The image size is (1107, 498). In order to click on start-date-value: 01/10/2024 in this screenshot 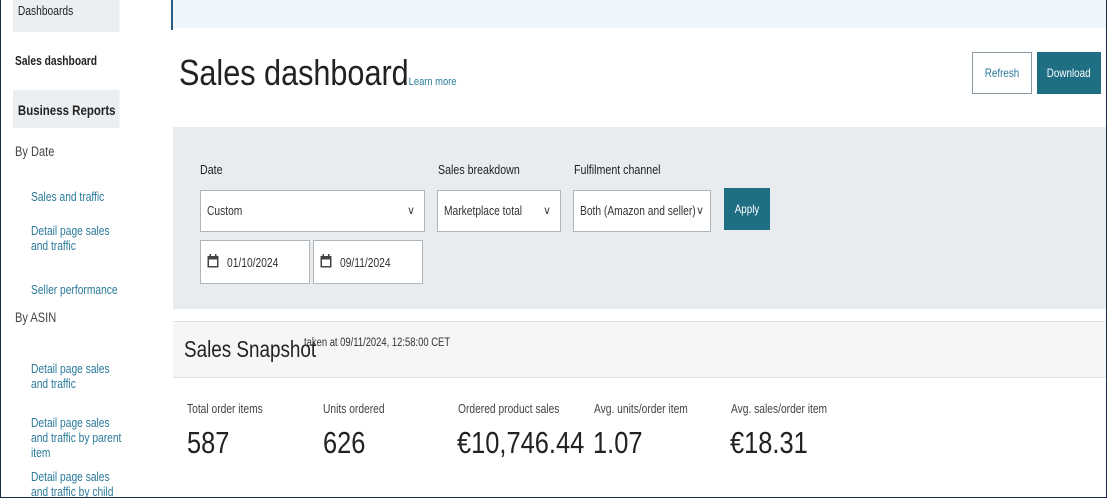, I will do `click(253, 263)`.